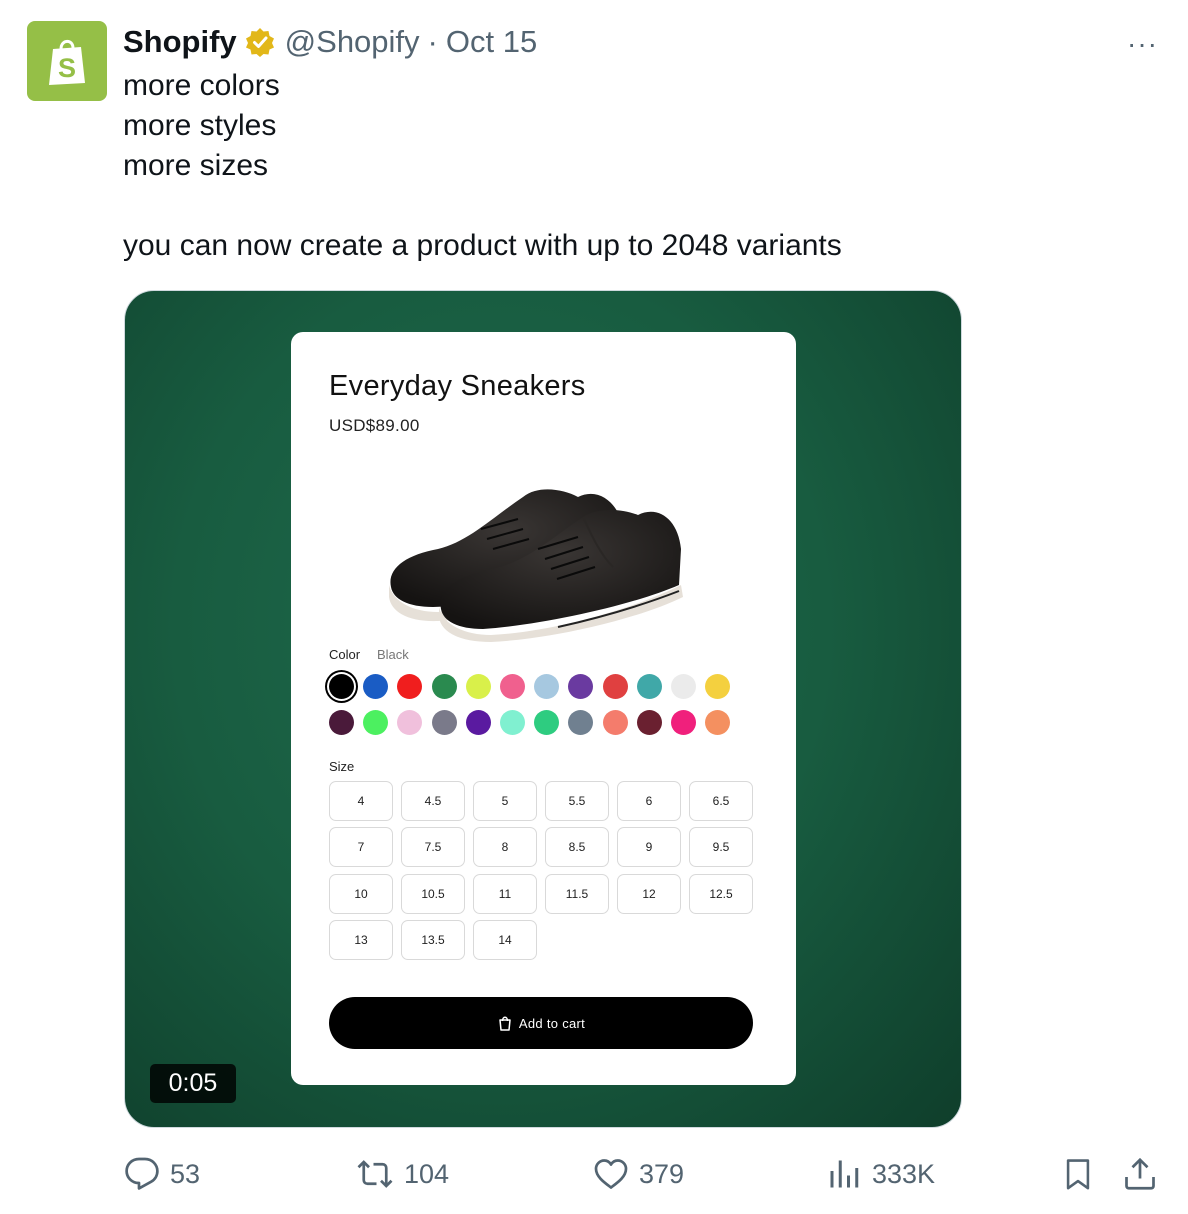 Image resolution: width=1188 pixels, height=1214 pixels. Describe the element at coordinates (649, 801) in the screenshot. I see `size-option: 6` at that location.